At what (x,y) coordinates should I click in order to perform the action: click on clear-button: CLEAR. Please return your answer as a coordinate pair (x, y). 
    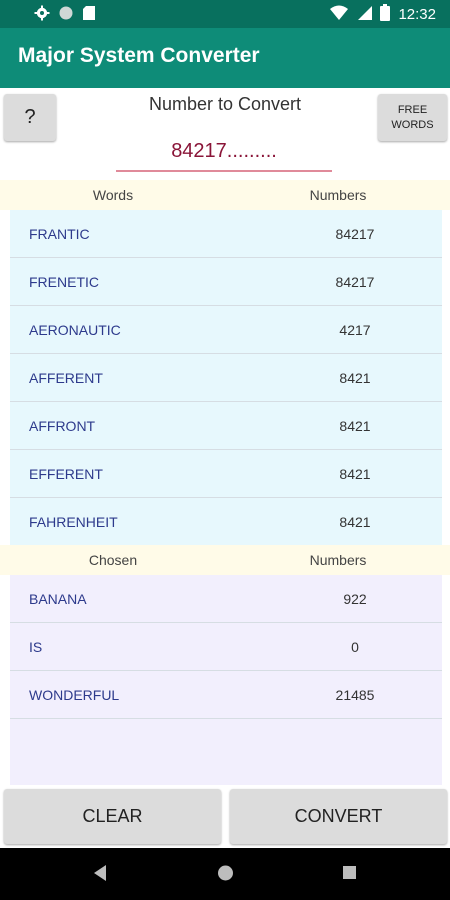
    Looking at the image, I should click on (112, 816).